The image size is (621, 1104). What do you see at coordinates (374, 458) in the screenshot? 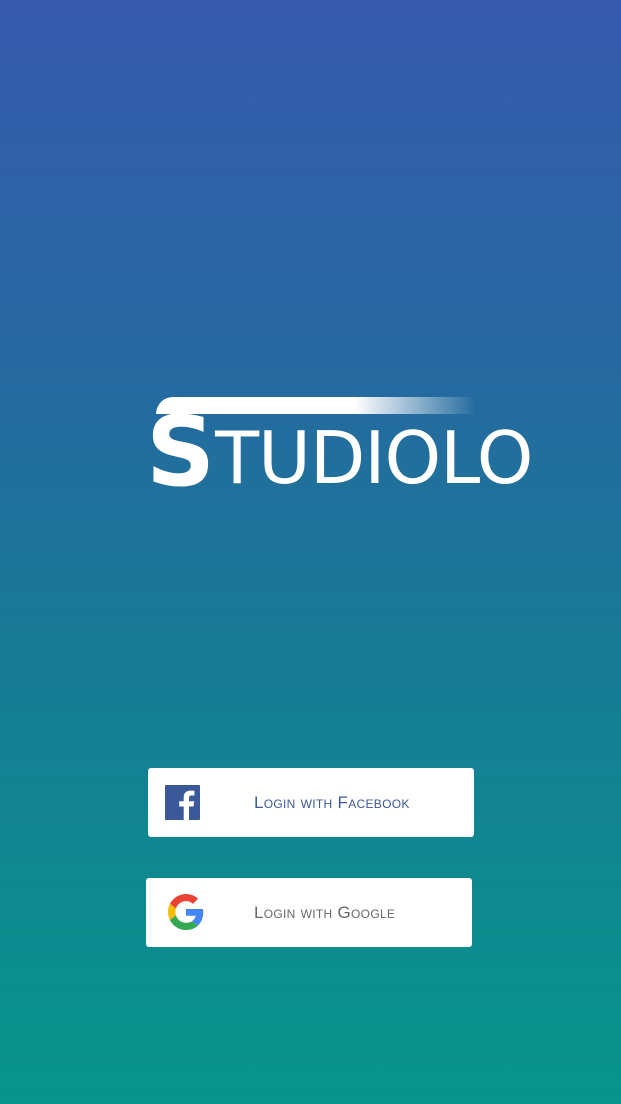
I see `logo-rest: TUDIOLO` at bounding box center [374, 458].